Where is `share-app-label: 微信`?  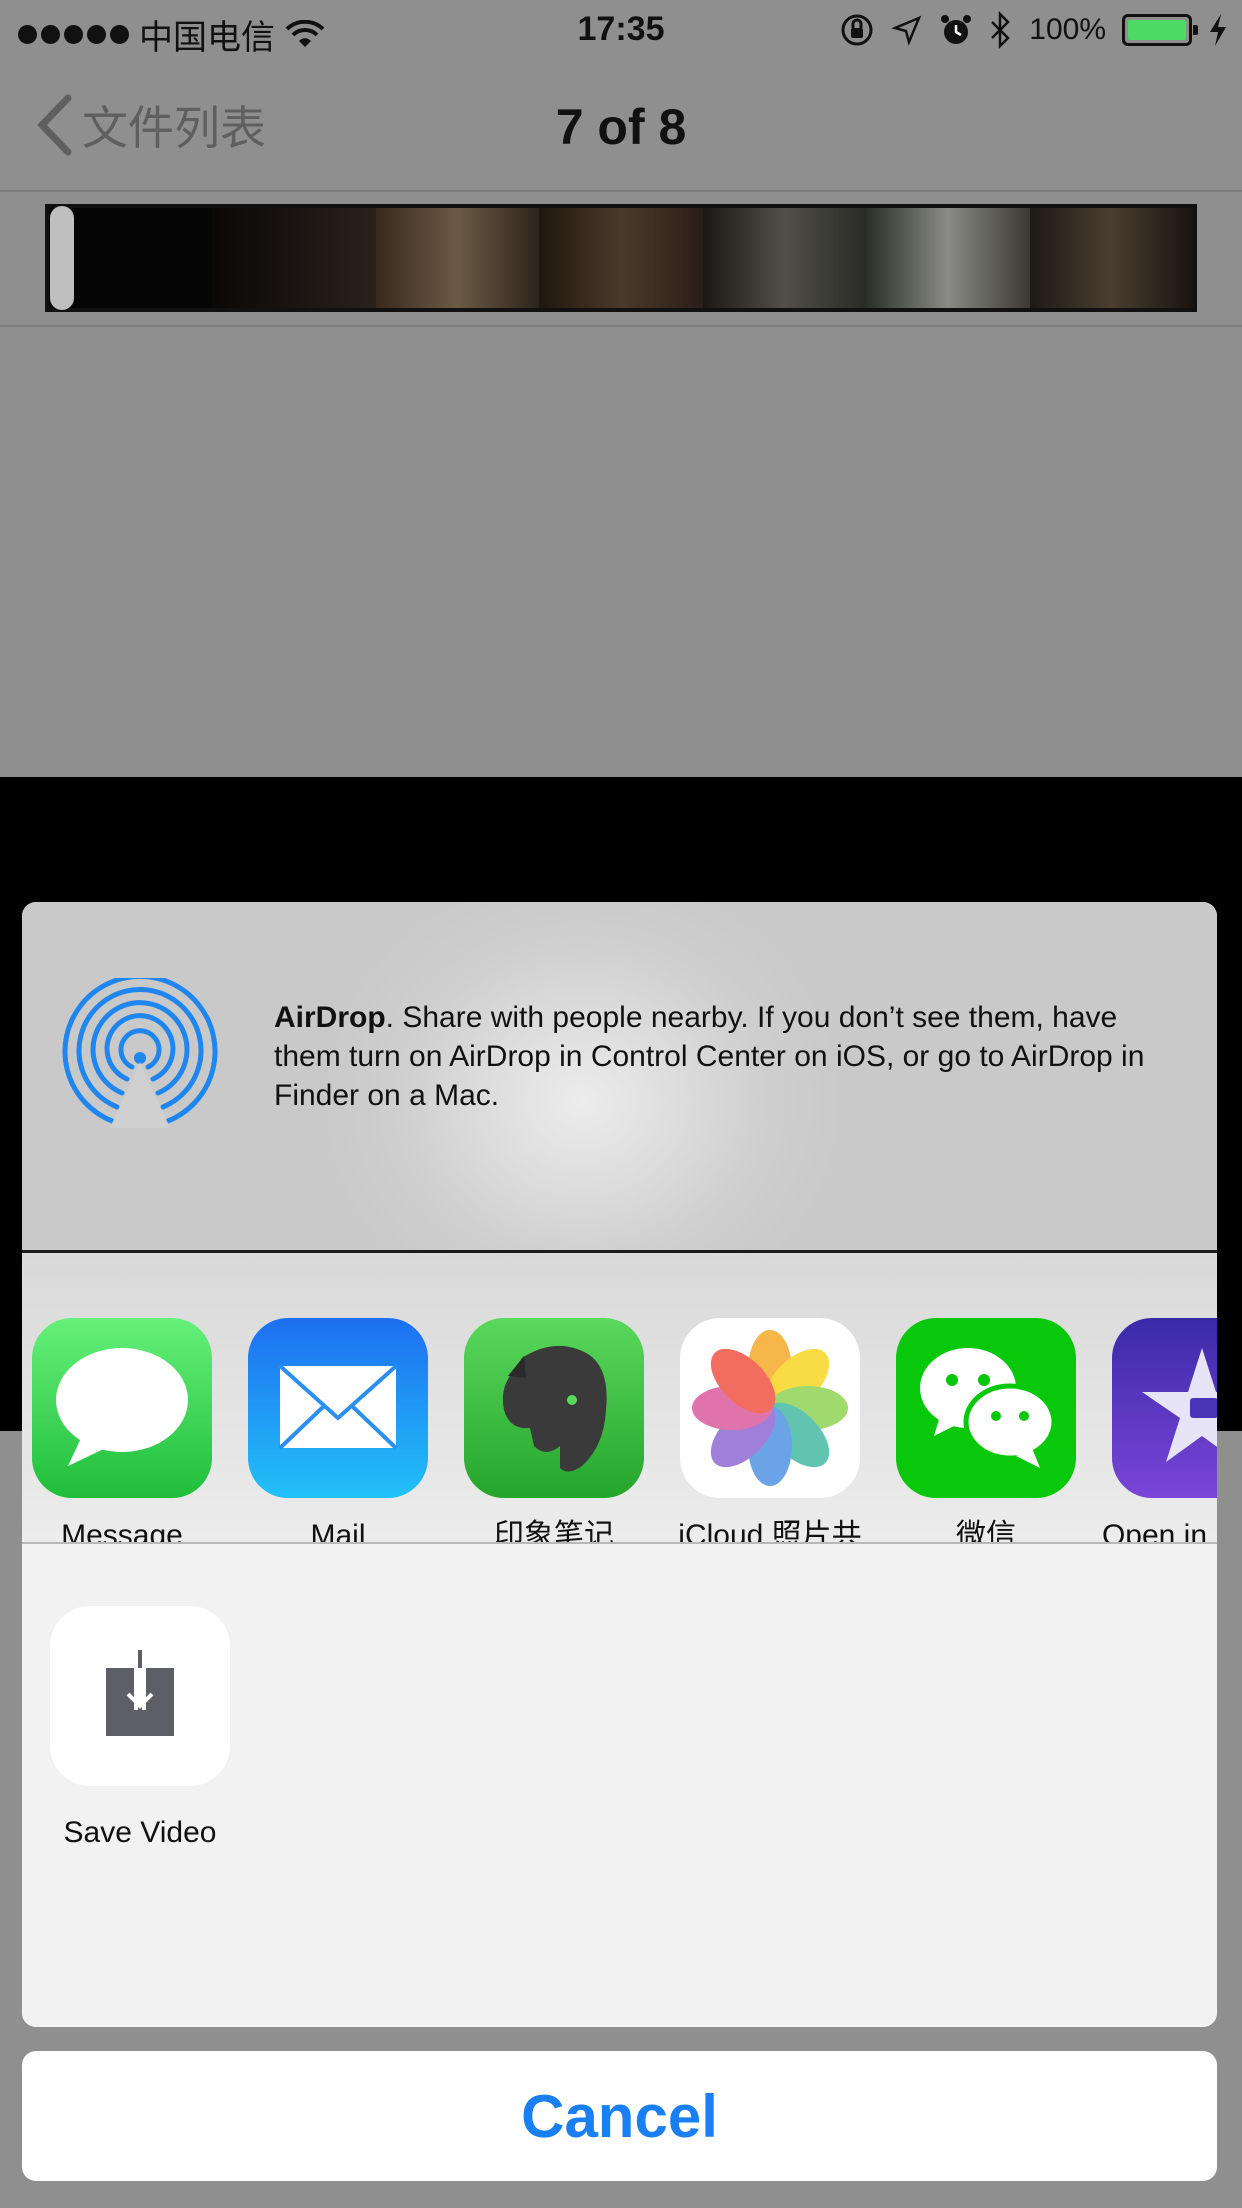
share-app-label: 微信 is located at coordinates (986, 1531).